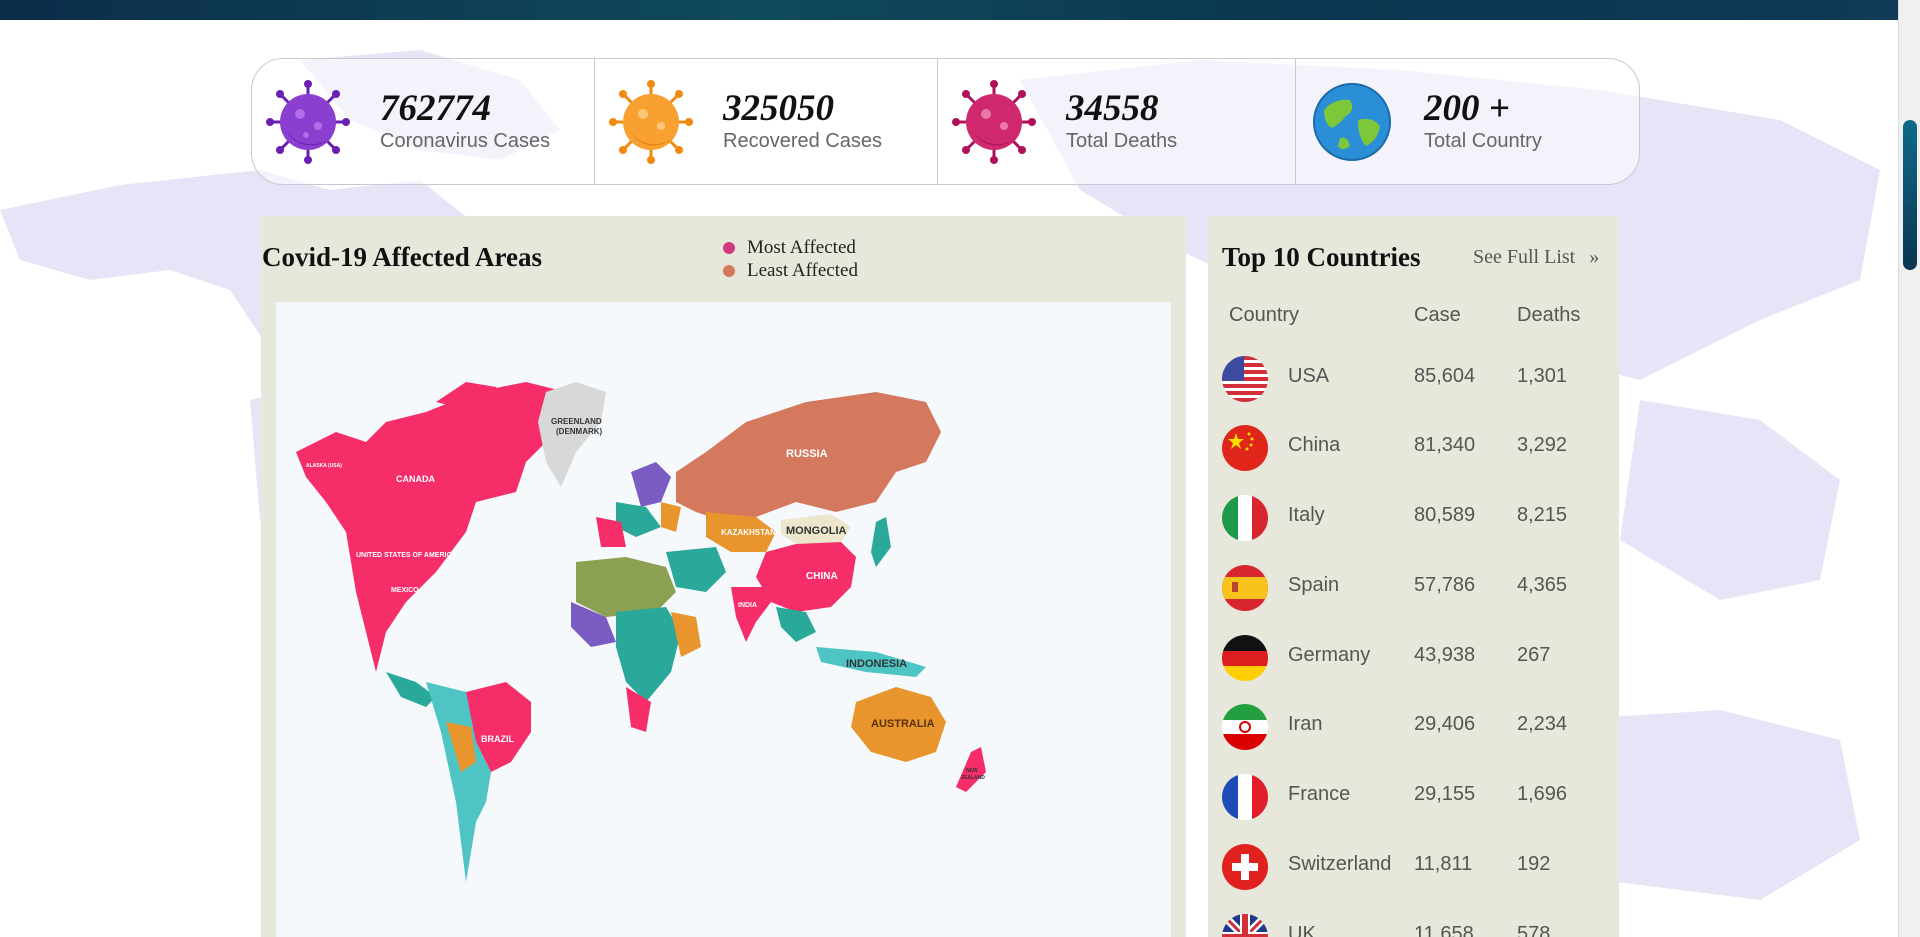 This screenshot has width=1920, height=937. What do you see at coordinates (1909, 468) in the screenshot?
I see `page-scrollbar` at bounding box center [1909, 468].